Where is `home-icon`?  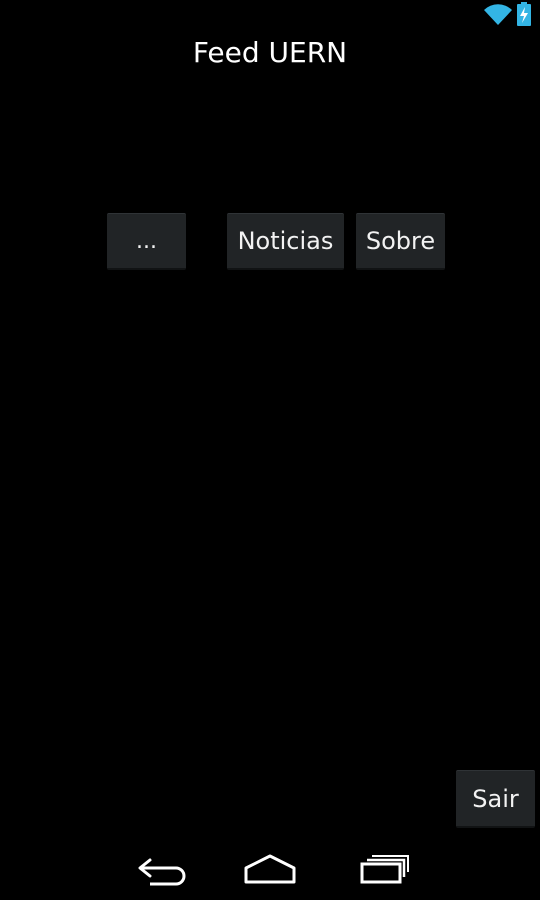 home-icon is located at coordinates (270, 868).